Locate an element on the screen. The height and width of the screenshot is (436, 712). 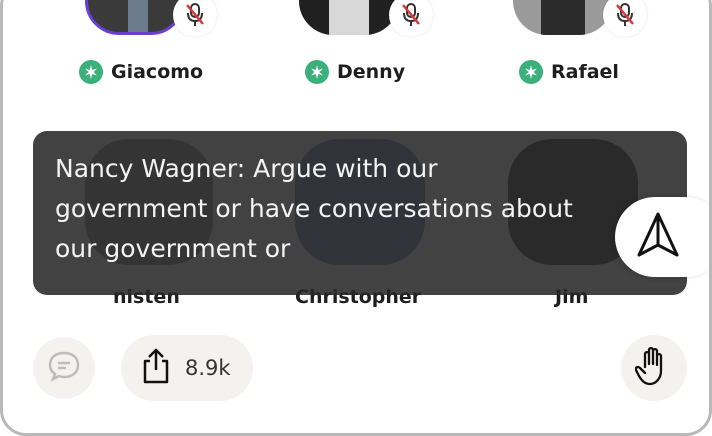
chat-bubble-icon is located at coordinates (64, 368).